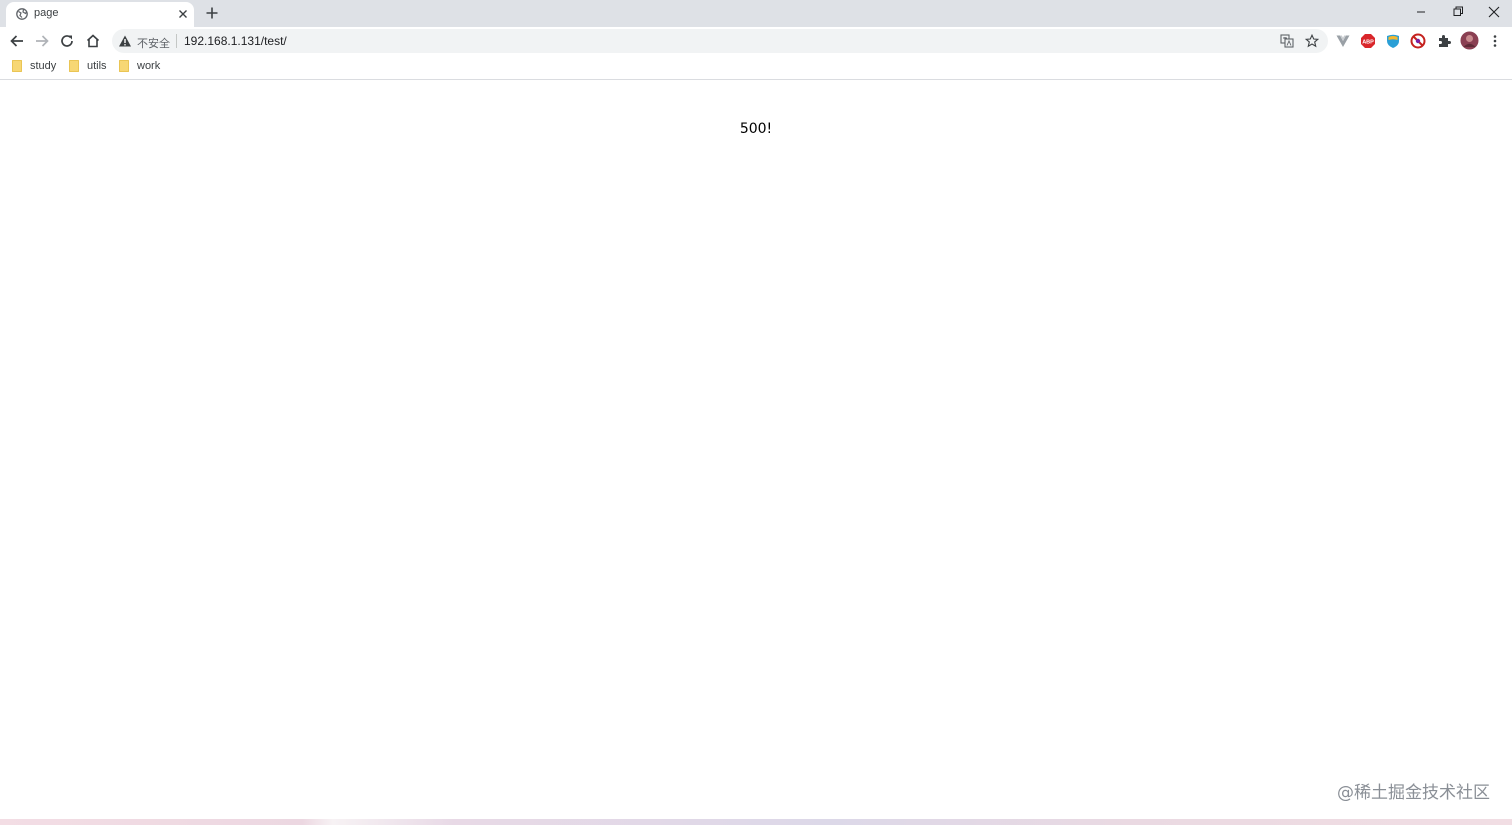 This screenshot has height=825, width=1512. What do you see at coordinates (149, 66) in the screenshot?
I see `bookmark-label: work` at bounding box center [149, 66].